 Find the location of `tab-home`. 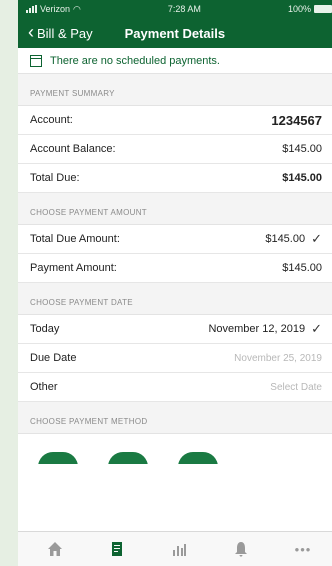

tab-home is located at coordinates (55, 549).